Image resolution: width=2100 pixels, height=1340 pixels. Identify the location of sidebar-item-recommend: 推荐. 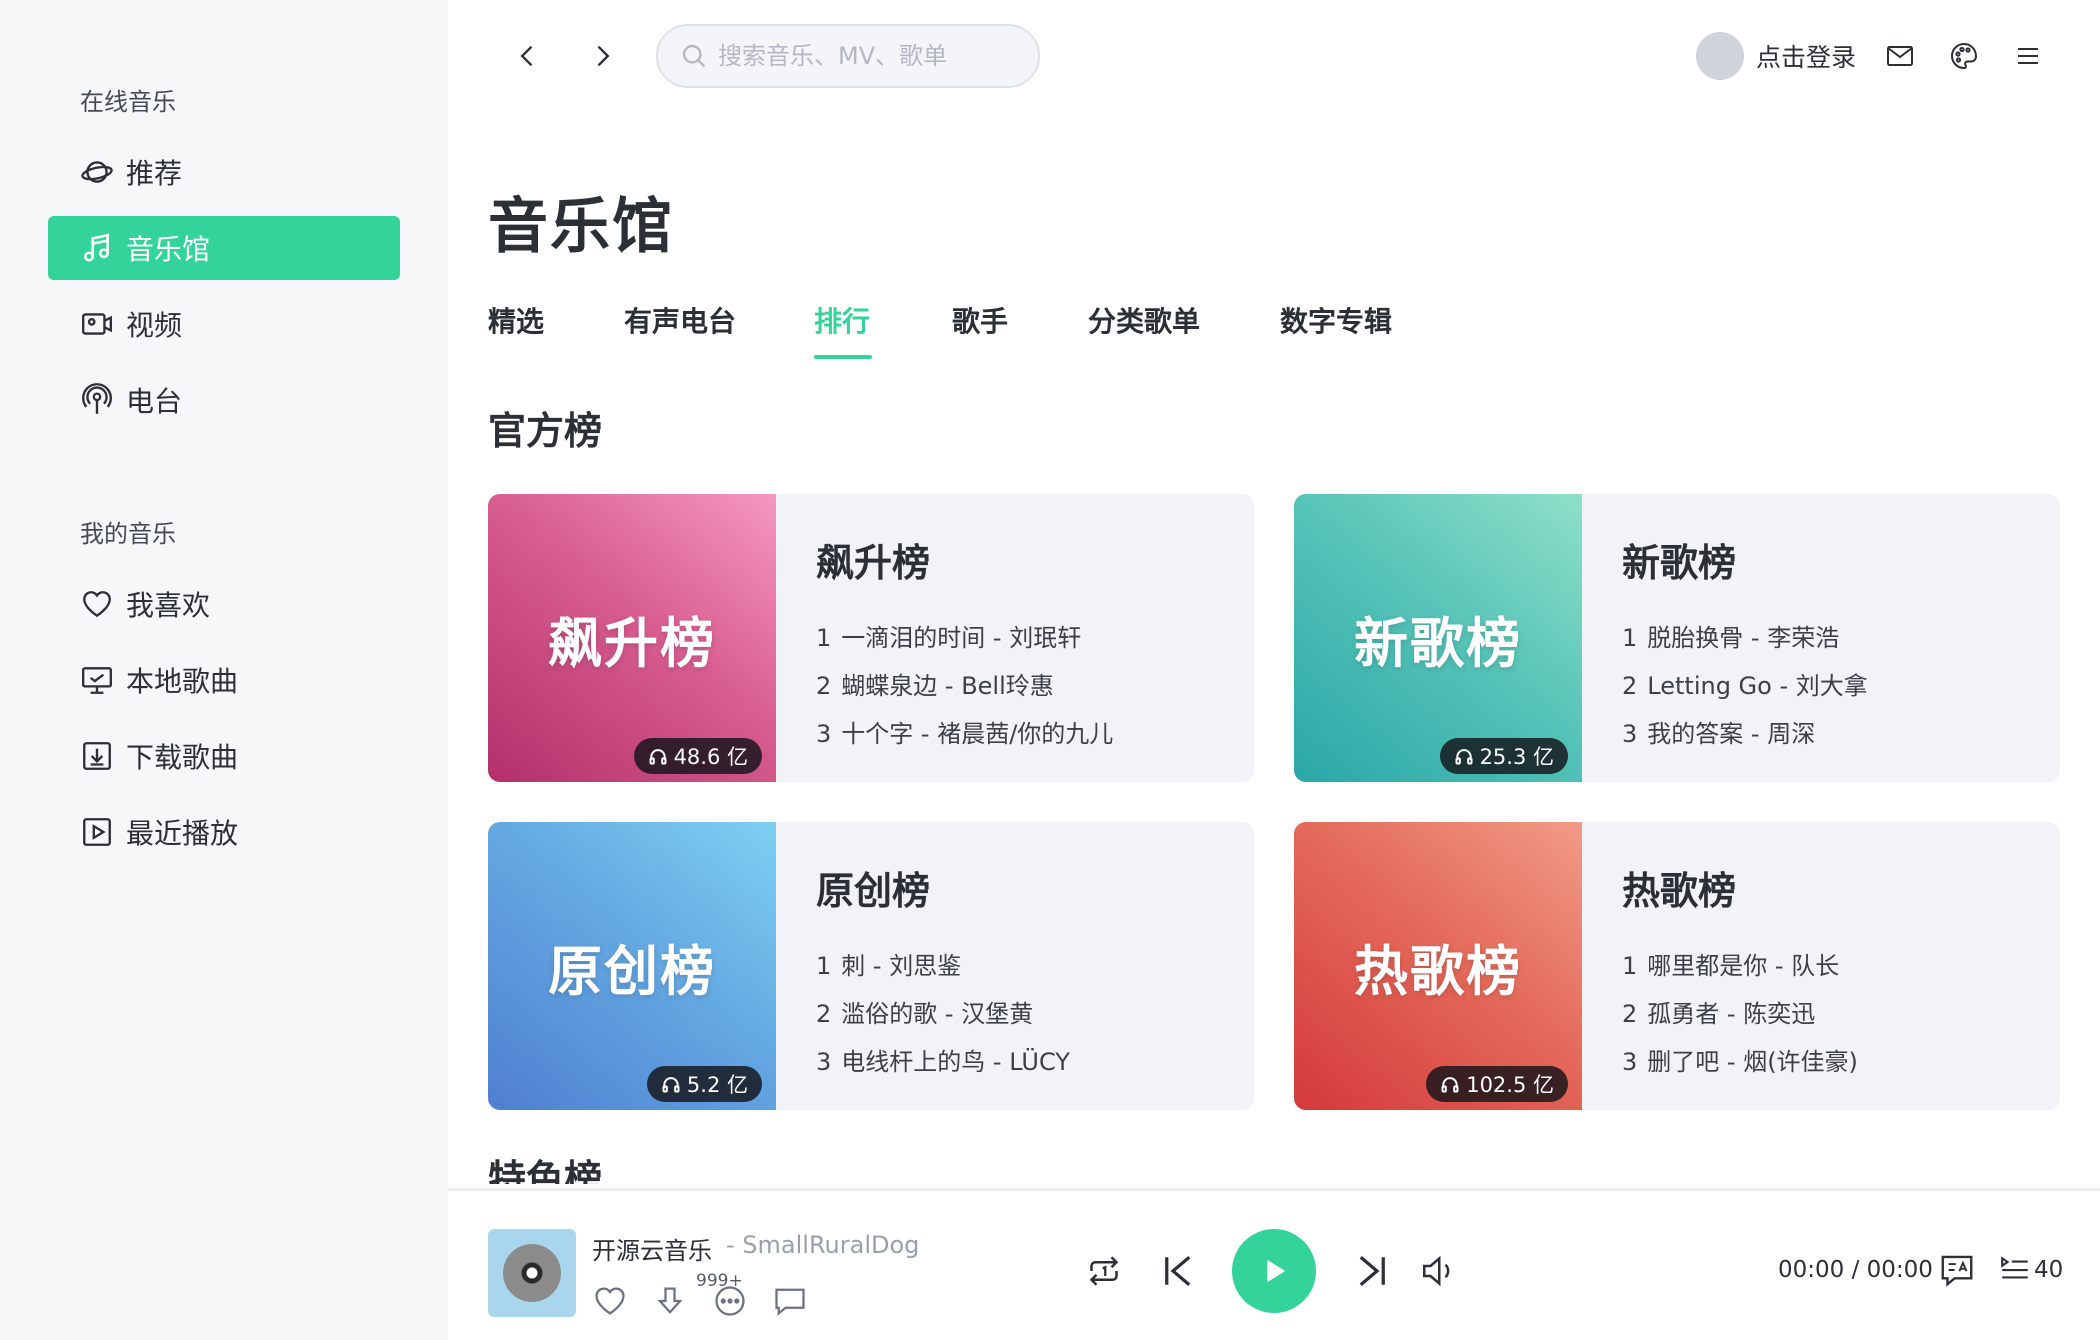
(224, 172).